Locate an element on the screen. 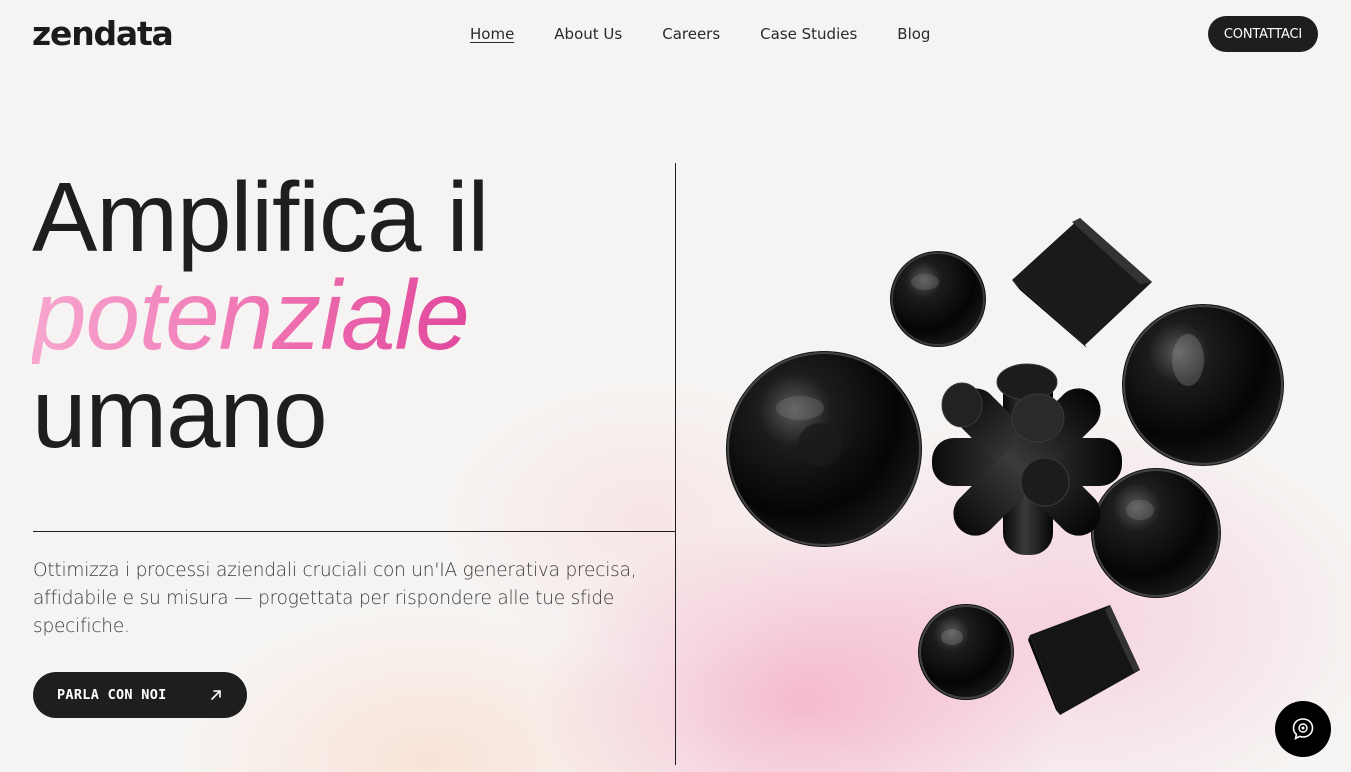 The image size is (1351, 772). vertical-divider is located at coordinates (675, 464).